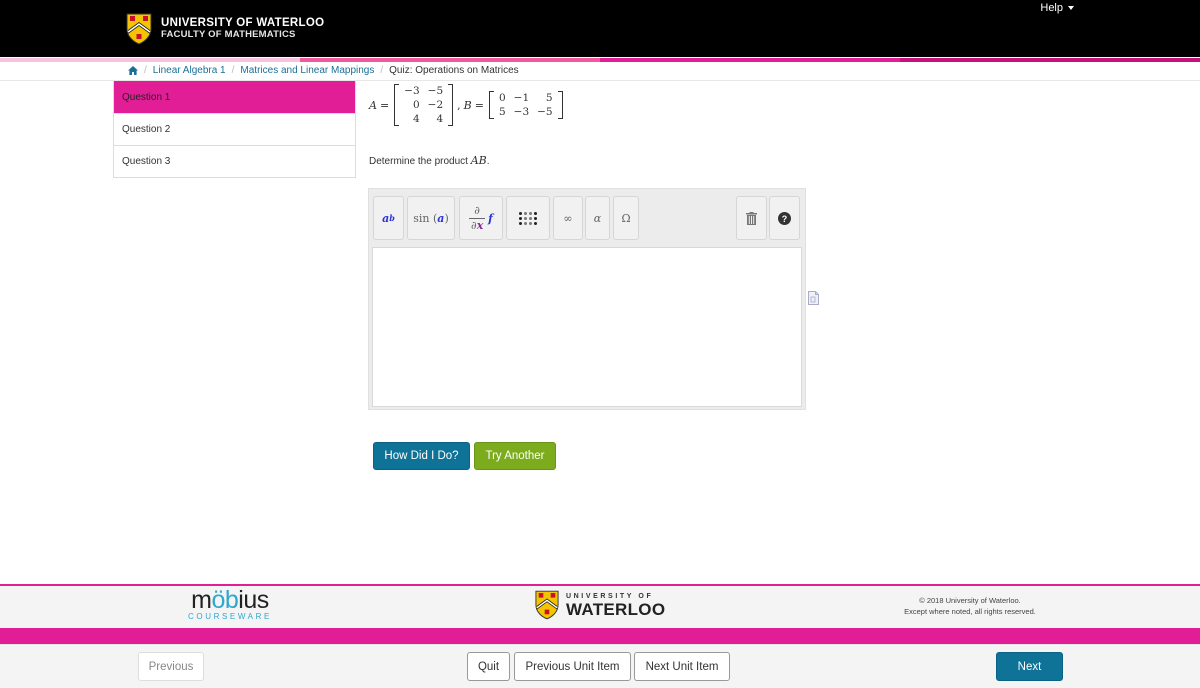 This screenshot has height=688, width=1200. Describe the element at coordinates (480, 225) in the screenshot. I see `derivative-var: x` at that location.